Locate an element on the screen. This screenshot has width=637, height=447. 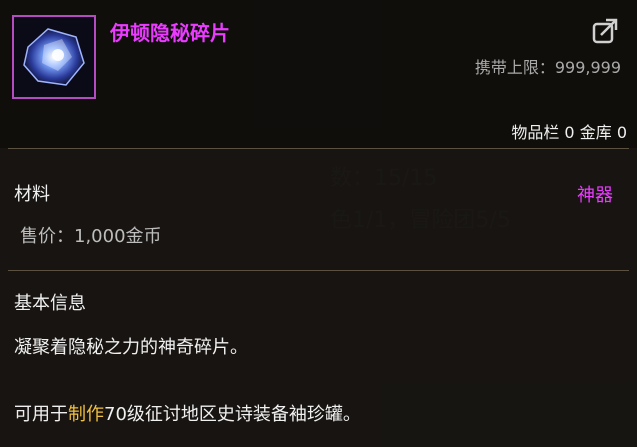
price-label: 售价： is located at coordinates (47, 236).